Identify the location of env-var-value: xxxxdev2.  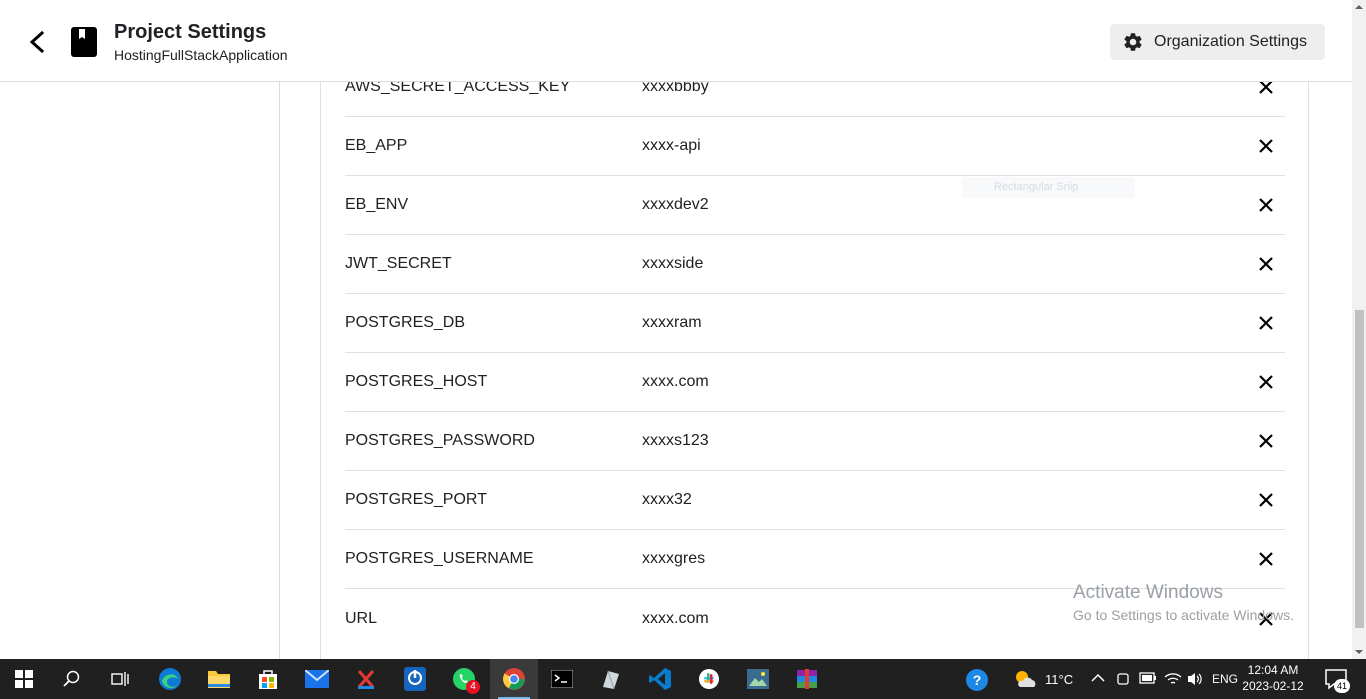
(675, 204).